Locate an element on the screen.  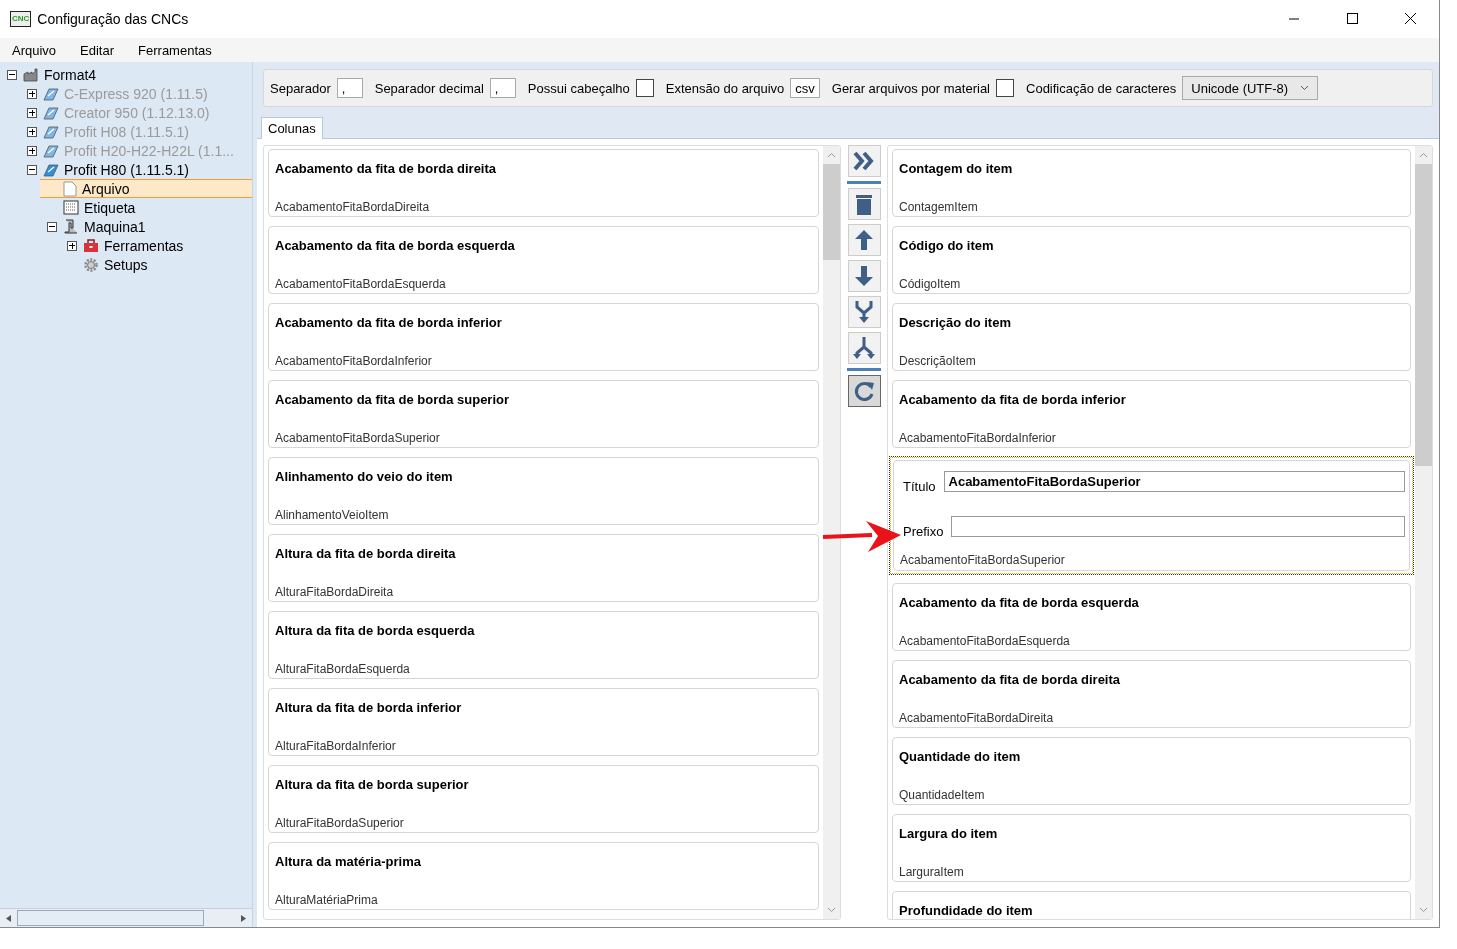
encoding-dropdown: Unicode (UTF-8) is located at coordinates (1250, 88).